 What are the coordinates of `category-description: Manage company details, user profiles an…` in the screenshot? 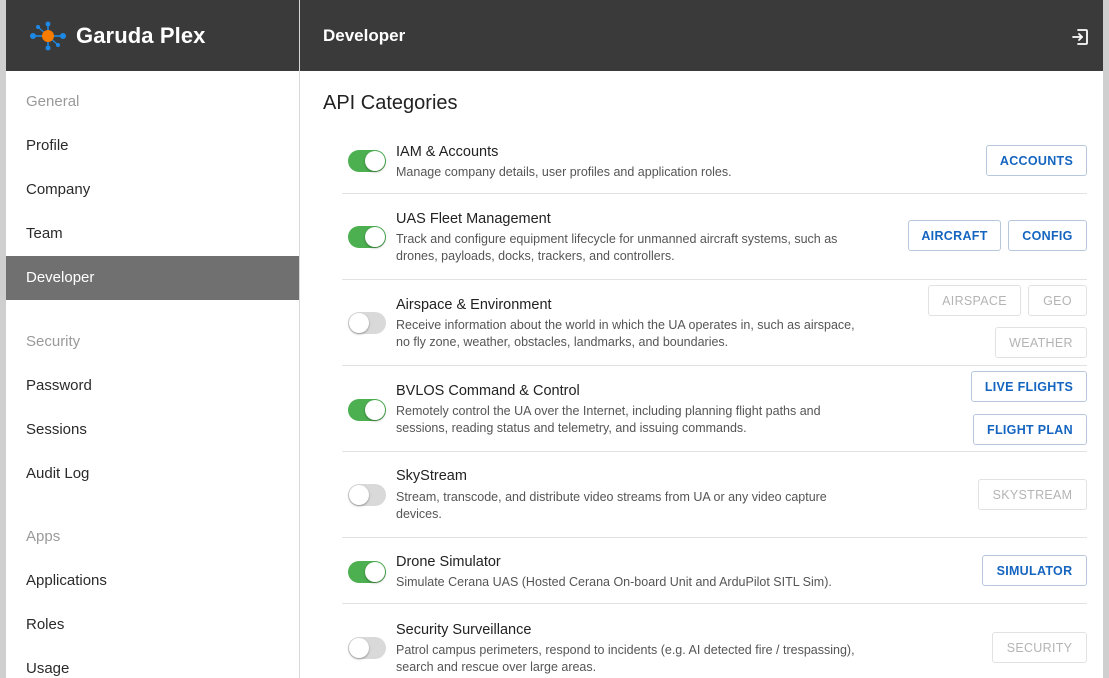 It's located at (564, 172).